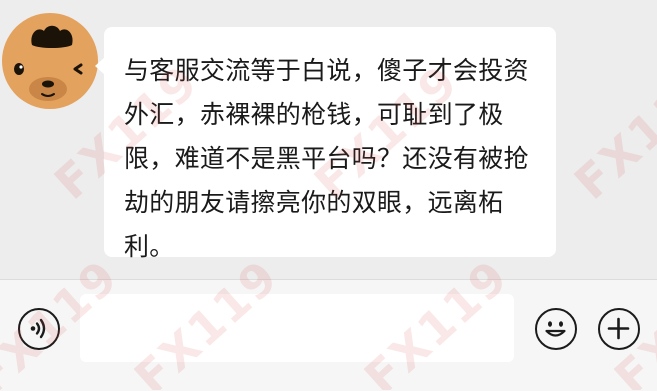 This screenshot has width=657, height=391. What do you see at coordinates (297, 328) in the screenshot?
I see `message-input` at bounding box center [297, 328].